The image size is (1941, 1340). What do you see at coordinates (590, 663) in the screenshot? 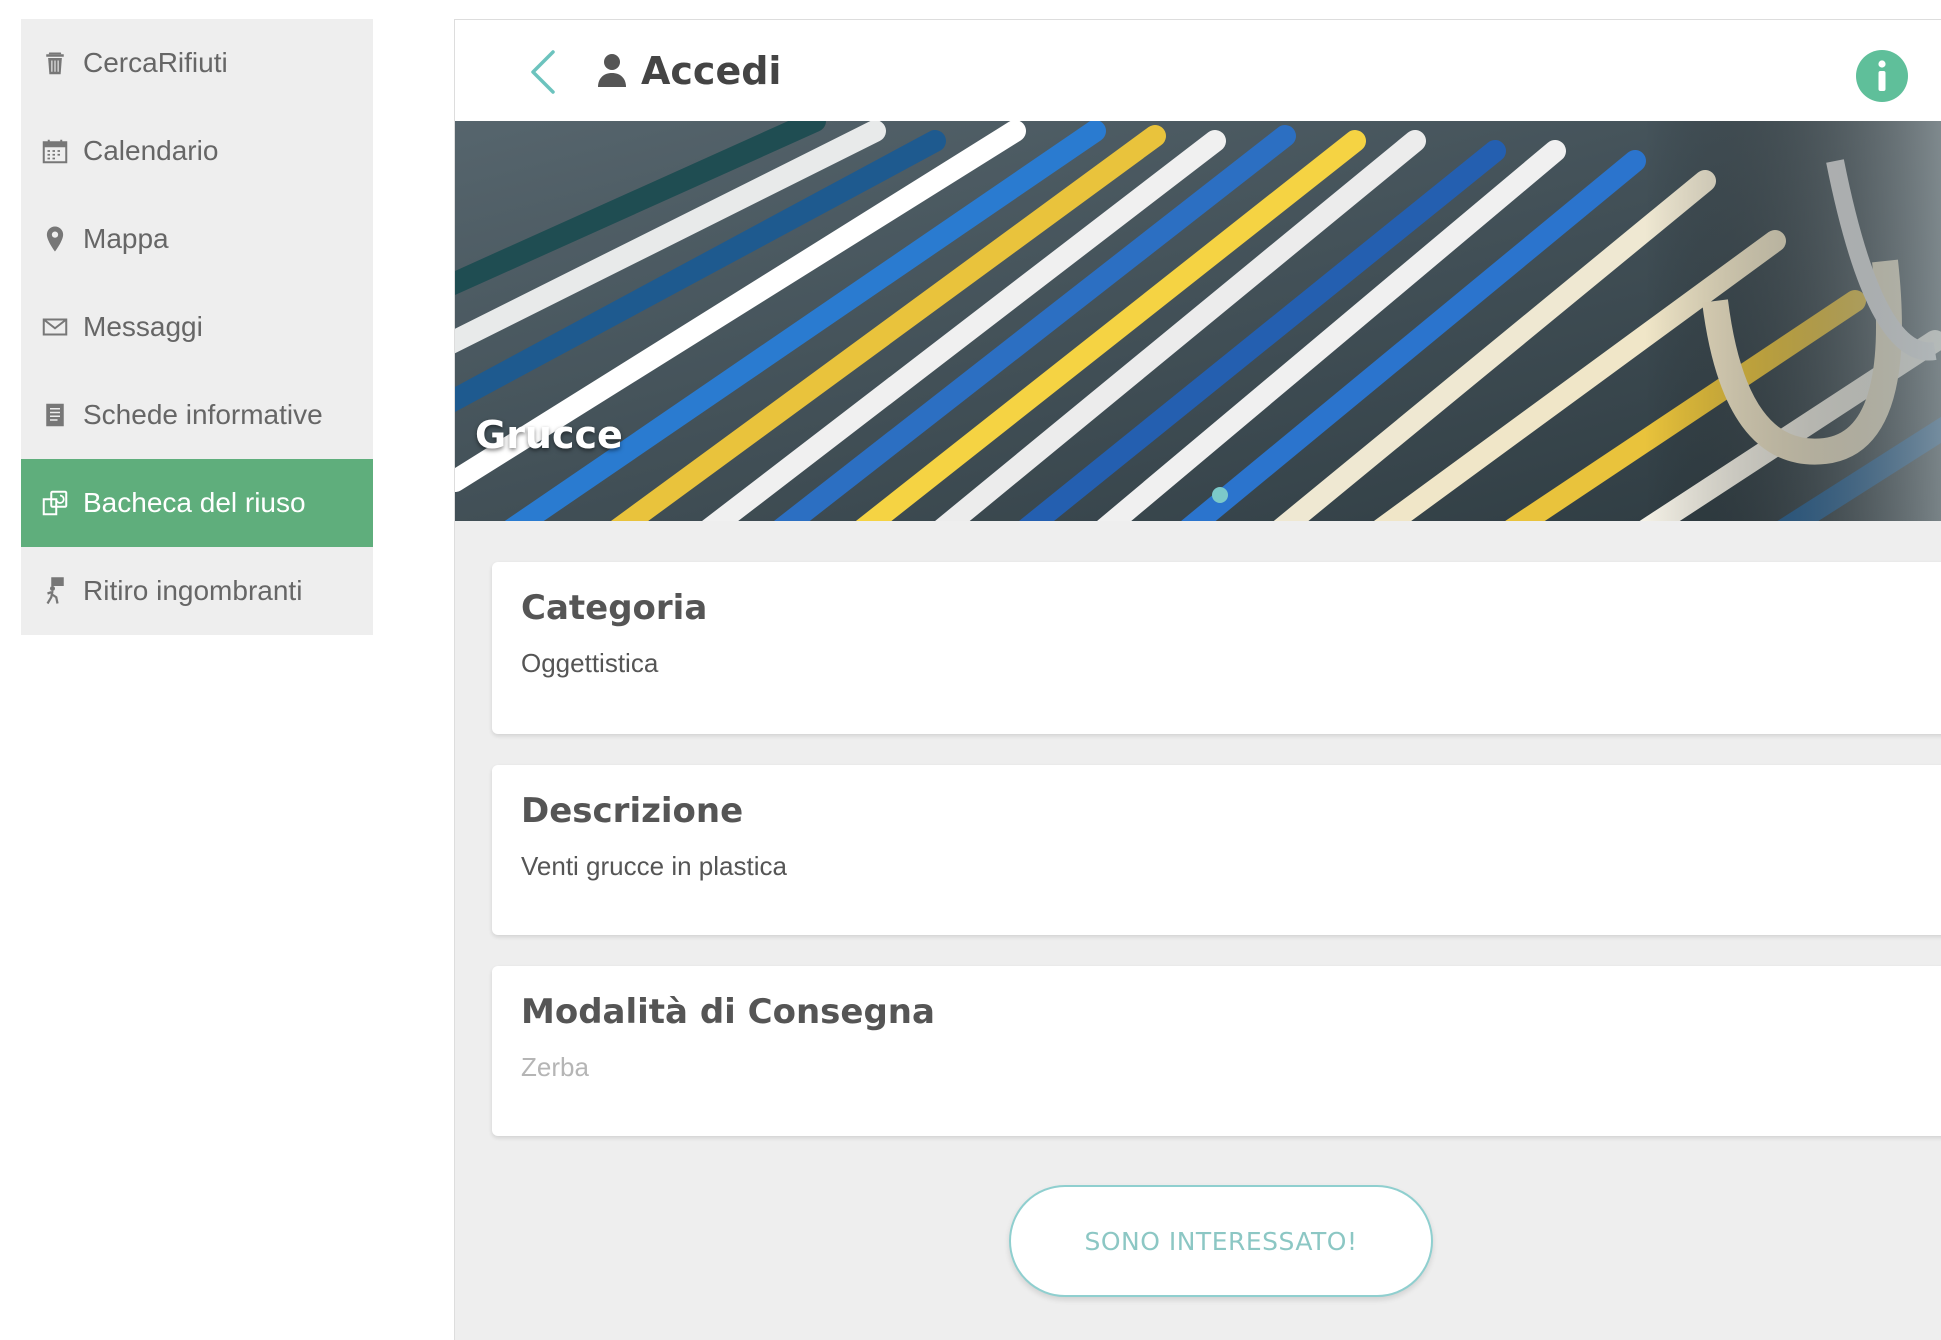
I see `category-value: Oggettistica` at bounding box center [590, 663].